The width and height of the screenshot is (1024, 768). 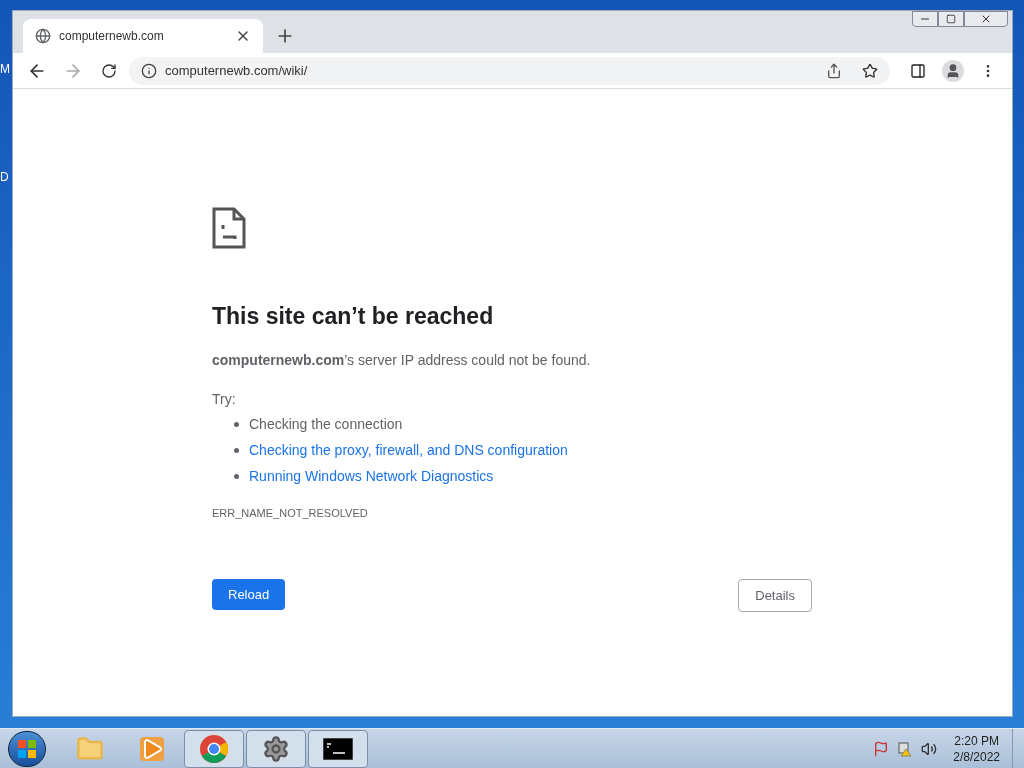 What do you see at coordinates (353, 316) in the screenshot?
I see `error-heading: This site can’t be reached` at bounding box center [353, 316].